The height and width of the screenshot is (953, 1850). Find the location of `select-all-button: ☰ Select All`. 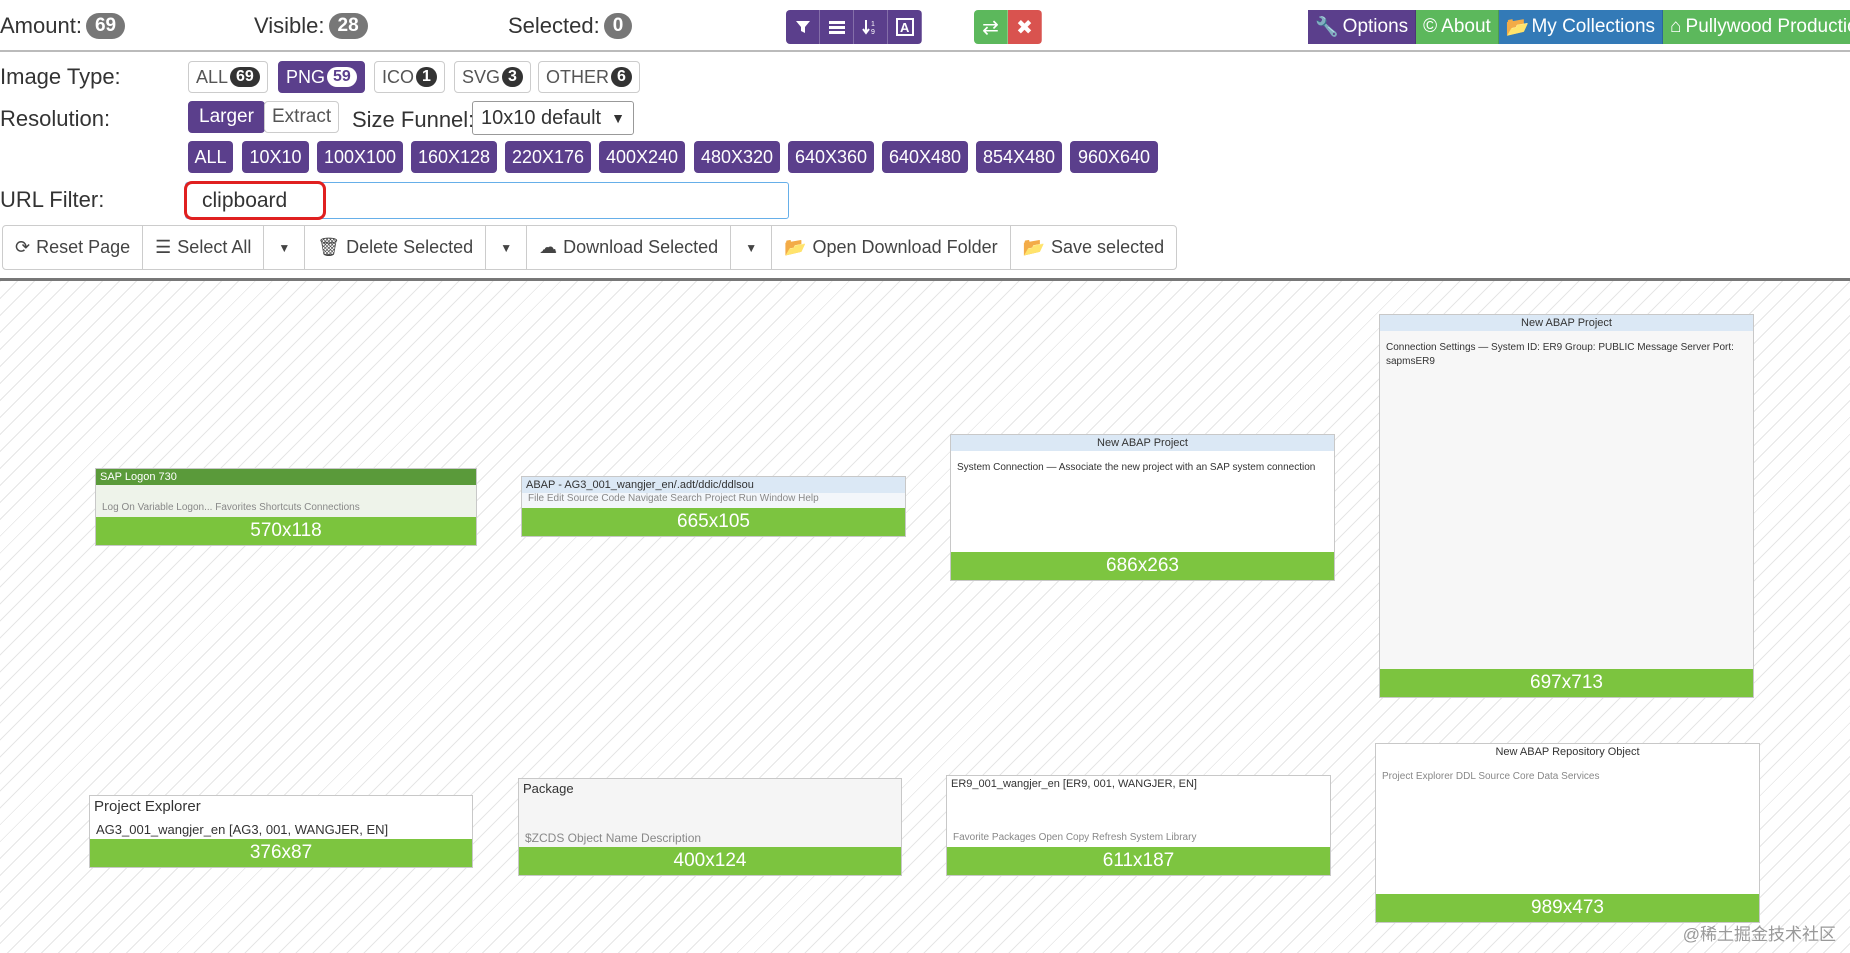

select-all-button: ☰ Select All is located at coordinates (204, 247).